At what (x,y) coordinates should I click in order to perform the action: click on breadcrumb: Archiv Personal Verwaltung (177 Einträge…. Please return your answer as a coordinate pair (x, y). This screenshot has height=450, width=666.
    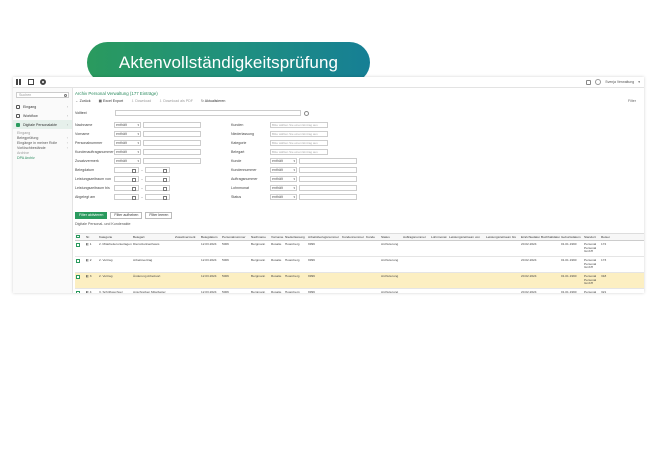
    Looking at the image, I should click on (116, 93).